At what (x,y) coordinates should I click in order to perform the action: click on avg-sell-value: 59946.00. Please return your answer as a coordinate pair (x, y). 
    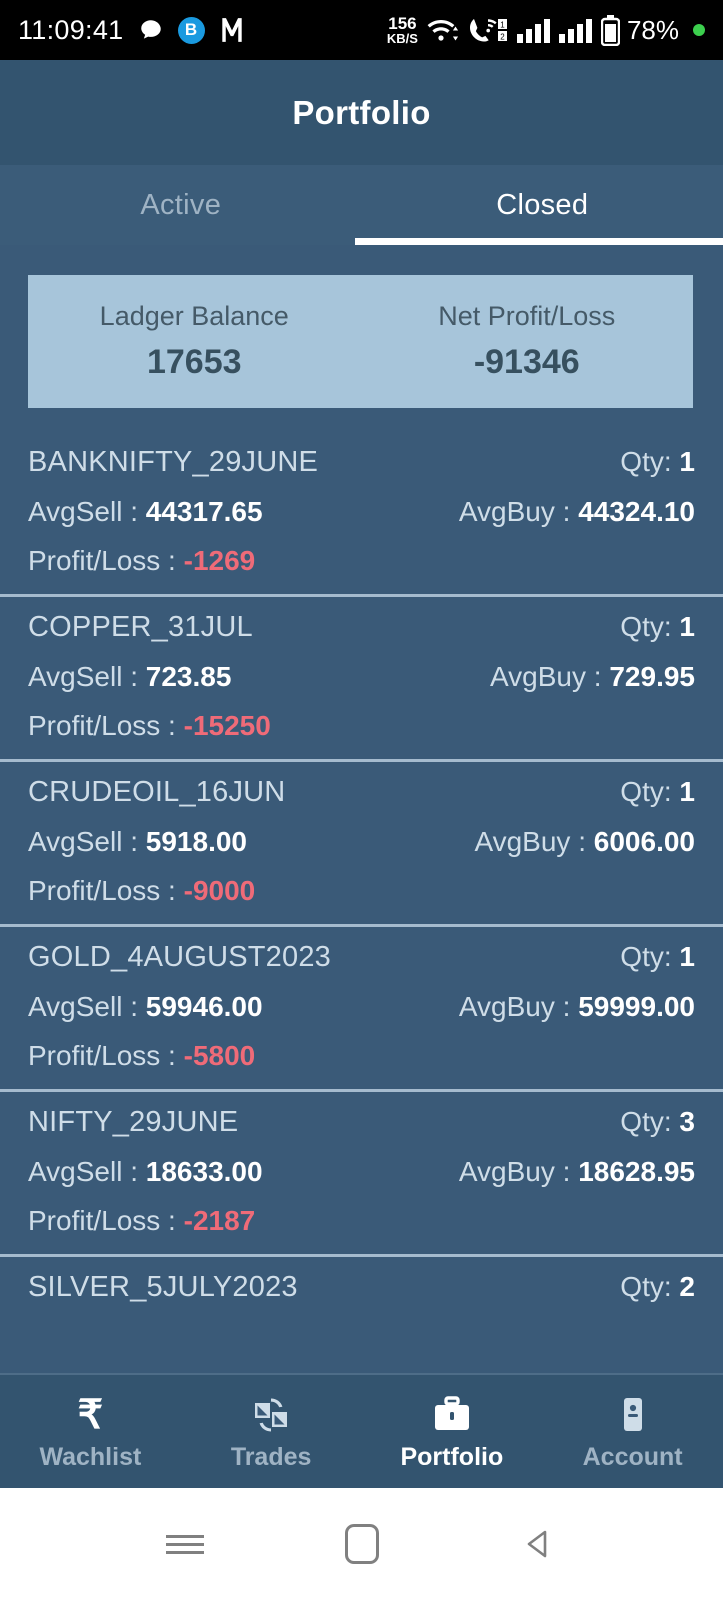
    Looking at the image, I should click on (204, 1006).